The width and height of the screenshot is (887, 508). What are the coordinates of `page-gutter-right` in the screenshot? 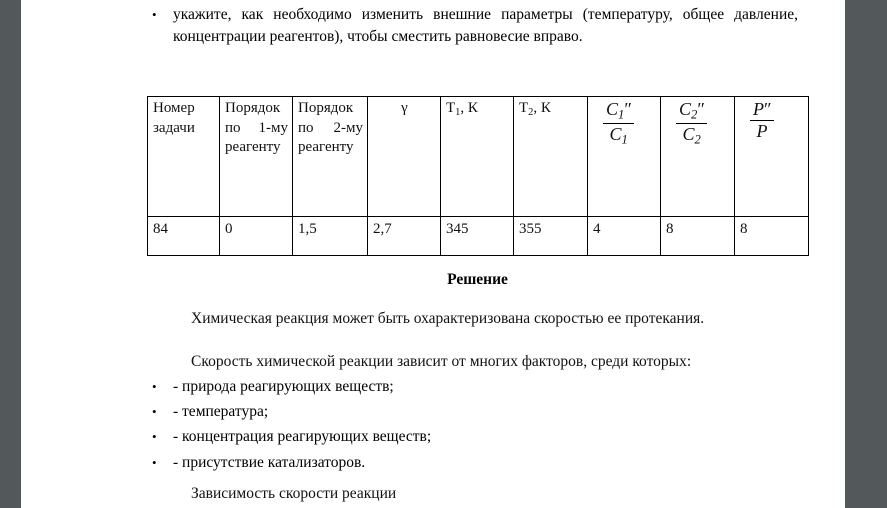 It's located at (866, 254).